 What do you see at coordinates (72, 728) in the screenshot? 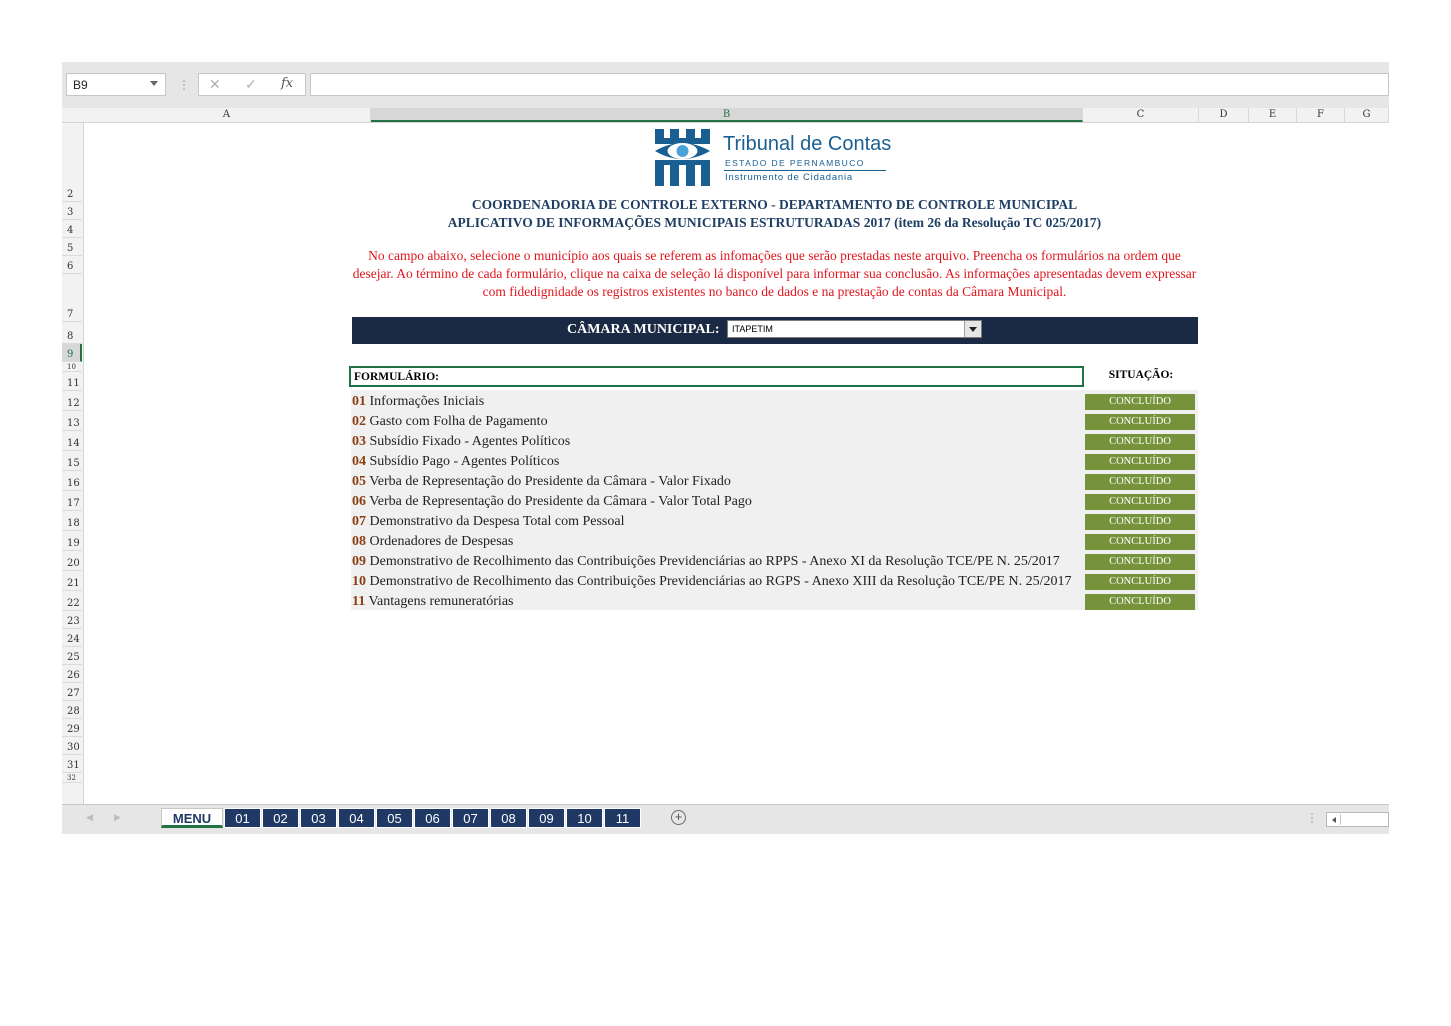
I see `row-header-29: 29` at bounding box center [72, 728].